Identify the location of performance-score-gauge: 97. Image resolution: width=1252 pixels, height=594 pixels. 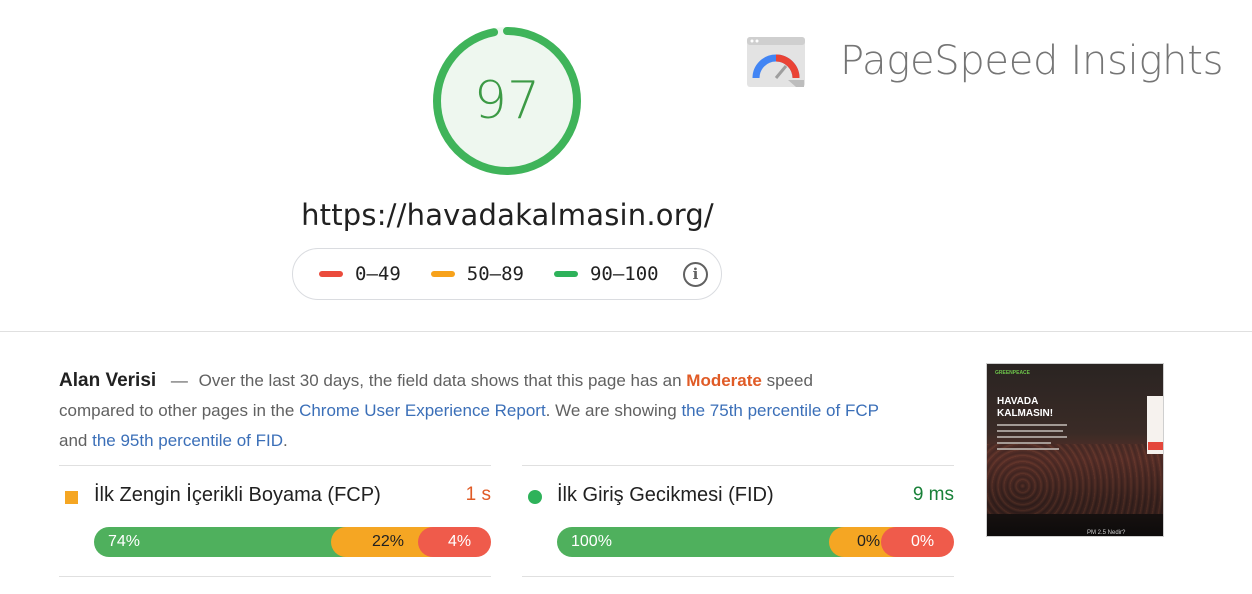
(507, 101).